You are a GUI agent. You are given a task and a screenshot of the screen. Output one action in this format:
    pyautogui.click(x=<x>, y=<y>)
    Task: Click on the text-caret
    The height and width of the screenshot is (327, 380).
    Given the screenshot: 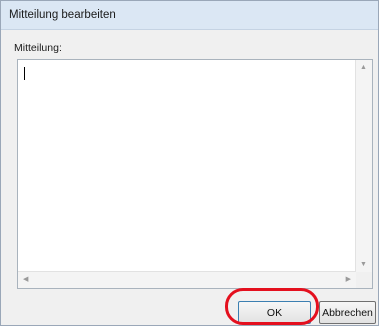 What is the action you would take?
    pyautogui.click(x=24, y=73)
    